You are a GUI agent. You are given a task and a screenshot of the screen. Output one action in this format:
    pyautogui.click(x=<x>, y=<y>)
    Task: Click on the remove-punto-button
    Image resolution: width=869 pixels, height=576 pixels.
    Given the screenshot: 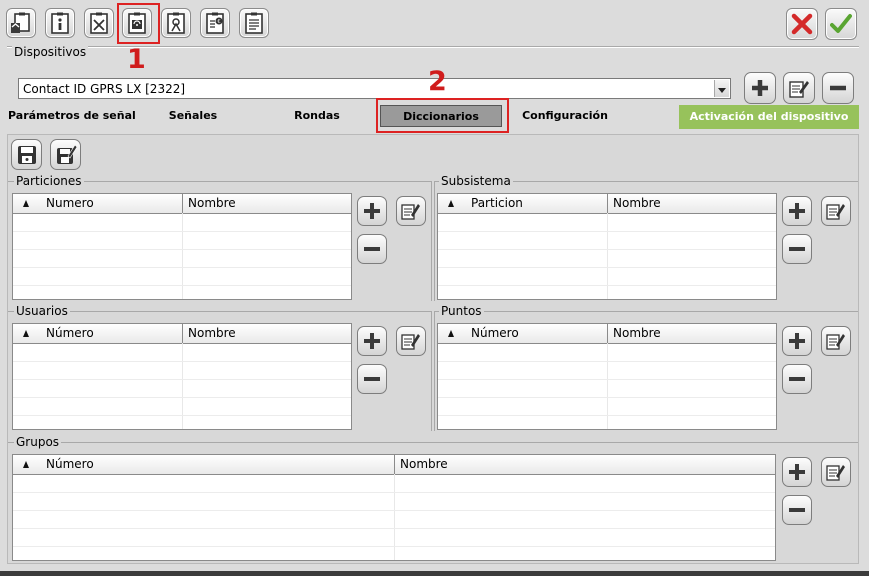 What is the action you would take?
    pyautogui.click(x=797, y=379)
    